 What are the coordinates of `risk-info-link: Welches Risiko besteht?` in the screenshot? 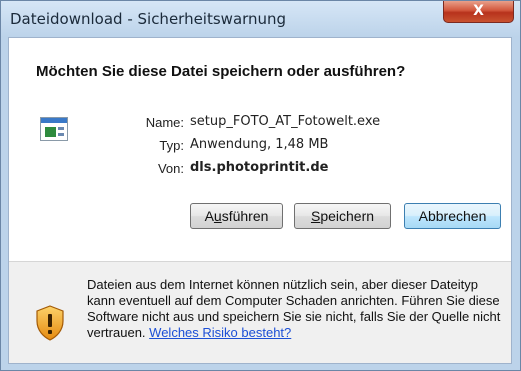 It's located at (220, 332).